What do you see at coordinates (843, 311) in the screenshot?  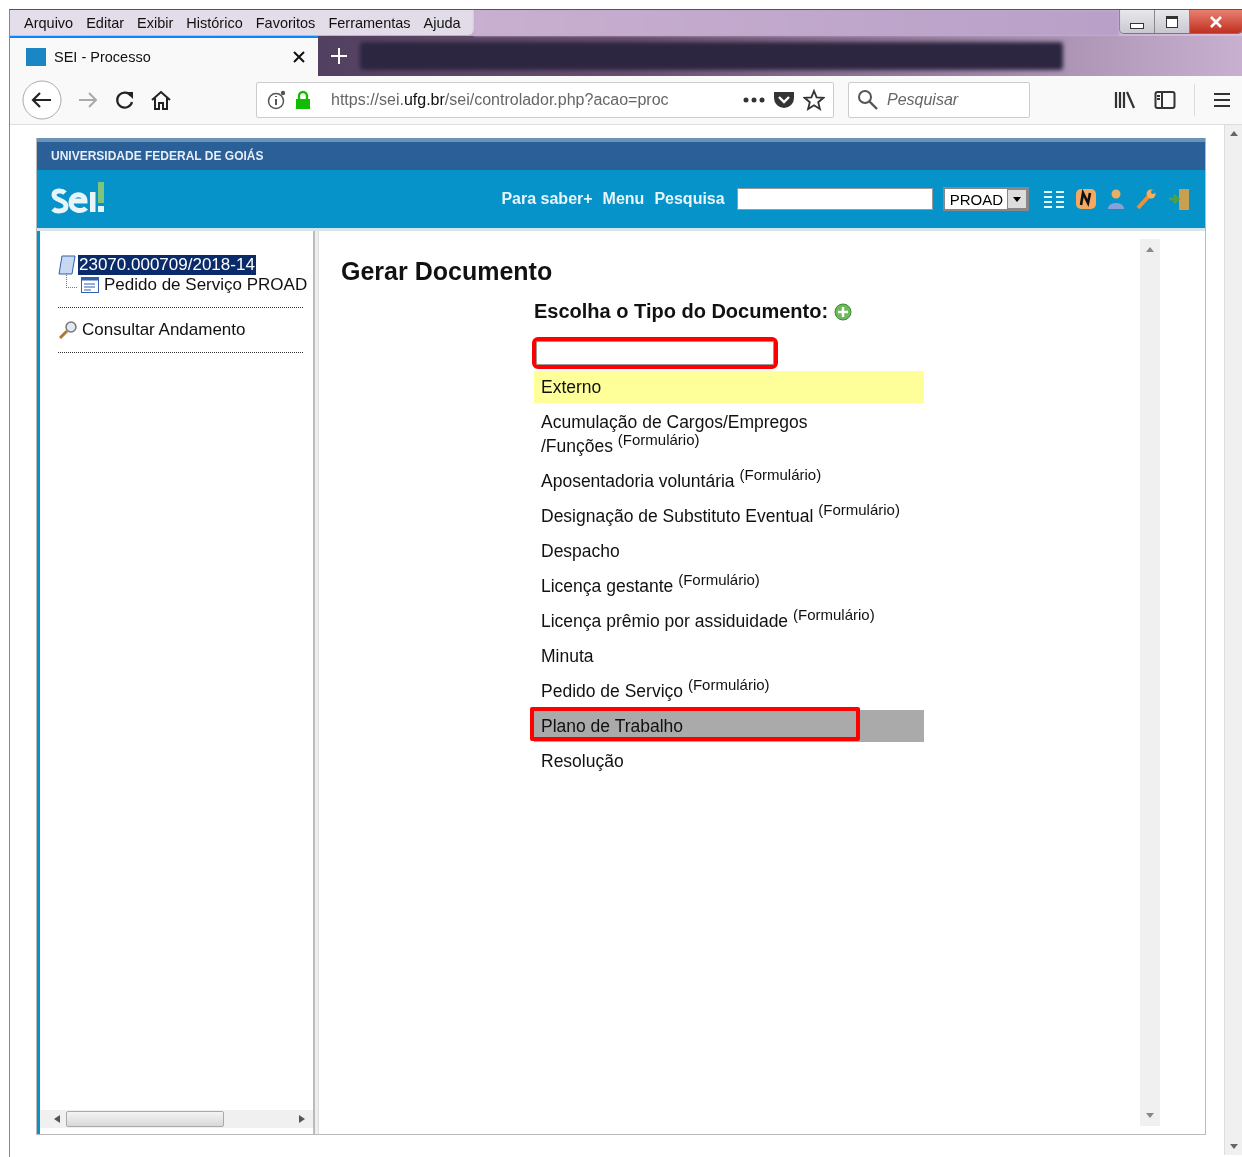 I see `plus-circle-icon` at bounding box center [843, 311].